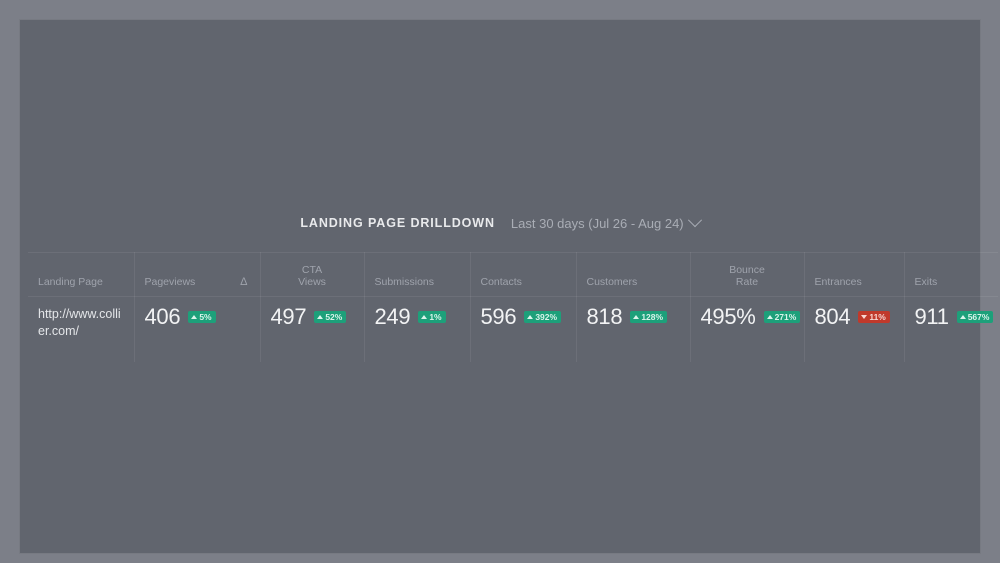 The width and height of the screenshot is (1000, 563). What do you see at coordinates (854, 274) in the screenshot?
I see `column-header-entrances: Entrances` at bounding box center [854, 274].